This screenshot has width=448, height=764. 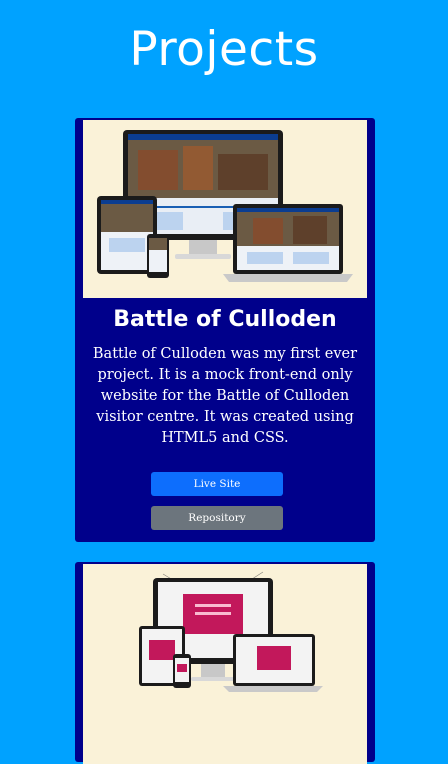 I want to click on live-site-button: Live Site, so click(x=217, y=484).